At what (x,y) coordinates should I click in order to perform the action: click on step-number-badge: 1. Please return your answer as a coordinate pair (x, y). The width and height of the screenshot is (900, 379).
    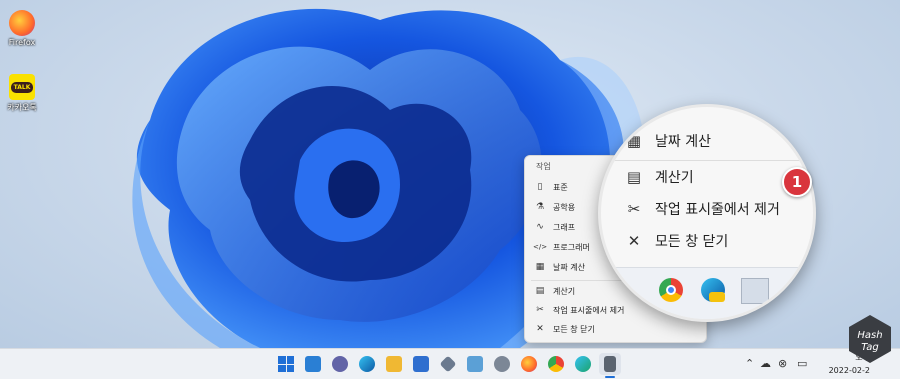
    Looking at the image, I should click on (797, 182).